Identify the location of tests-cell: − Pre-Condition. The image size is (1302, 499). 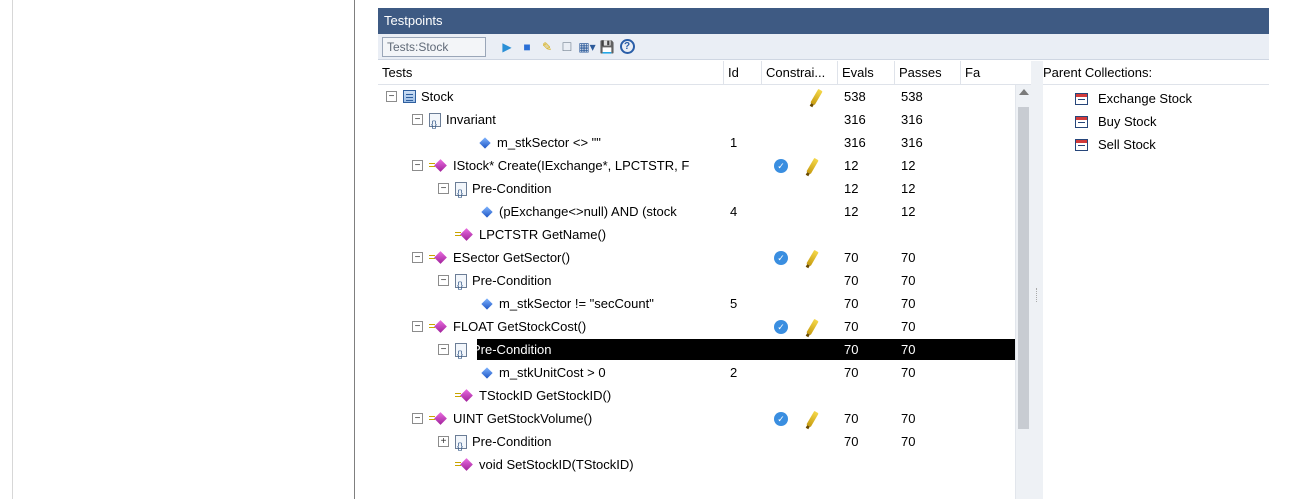
(551, 280).